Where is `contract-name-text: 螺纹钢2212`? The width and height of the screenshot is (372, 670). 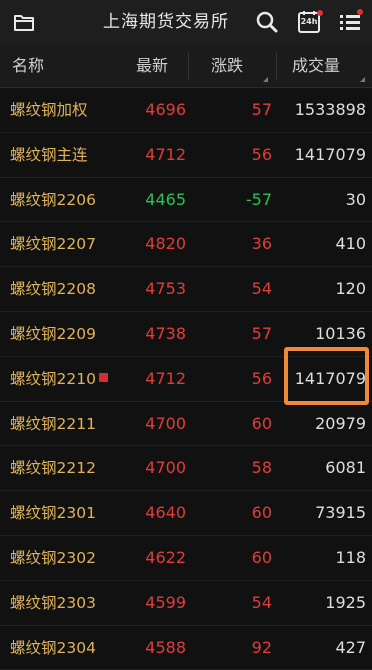
contract-name-text: 螺纹钢2212 is located at coordinates (53, 468).